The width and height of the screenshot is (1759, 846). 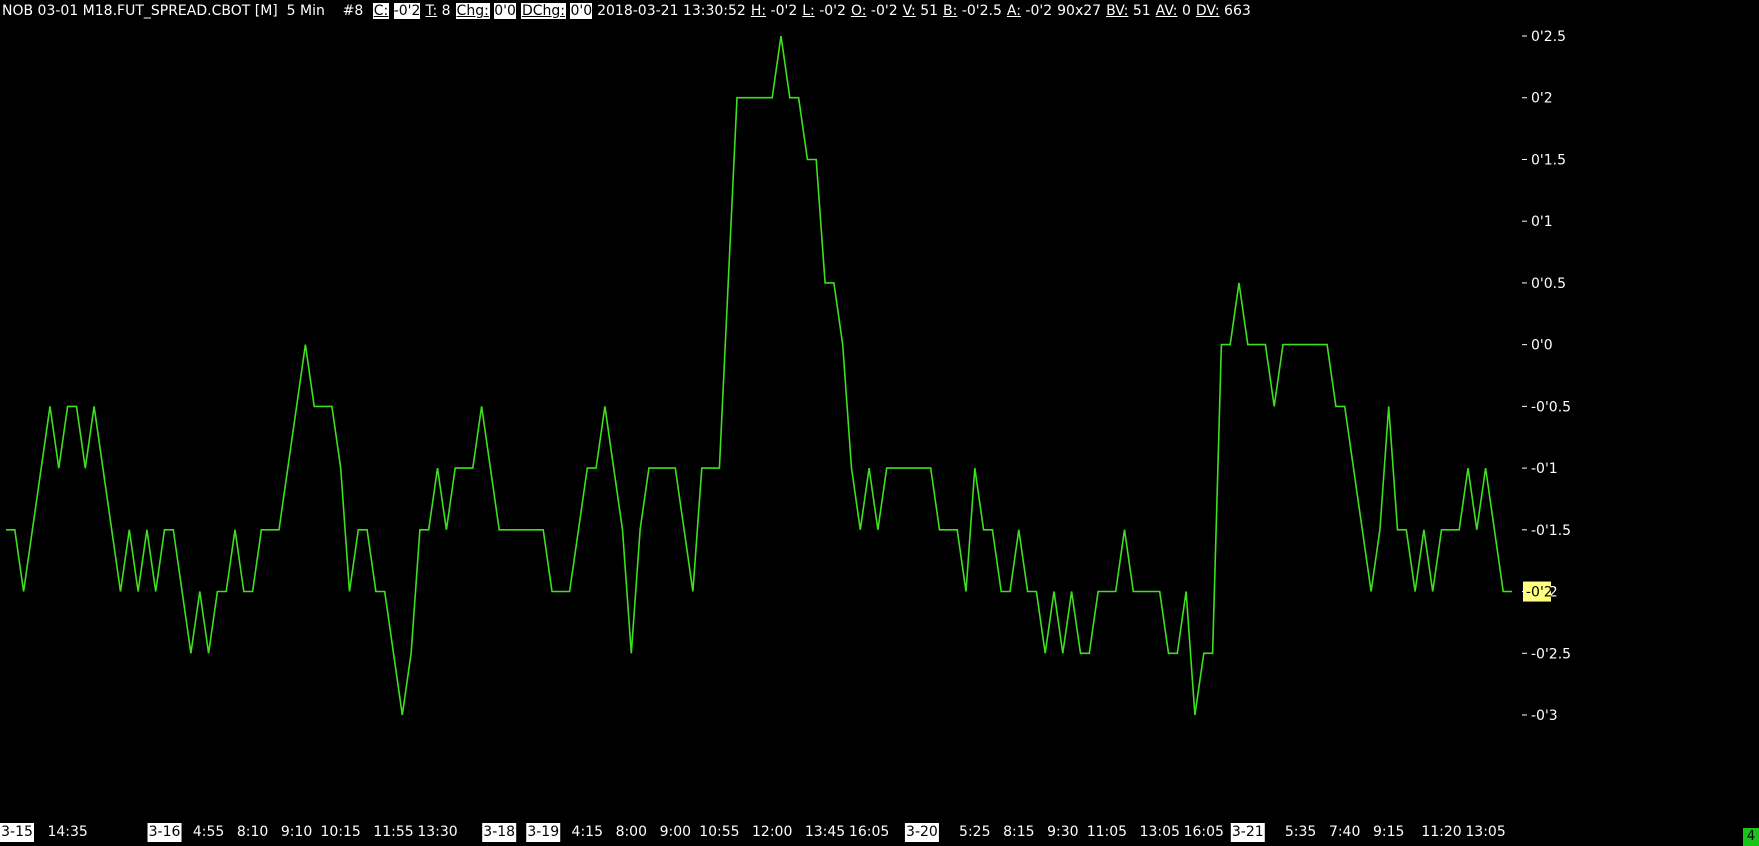 What do you see at coordinates (1548, 37) in the screenshot?
I see `y-tick-label: 0'2.5` at bounding box center [1548, 37].